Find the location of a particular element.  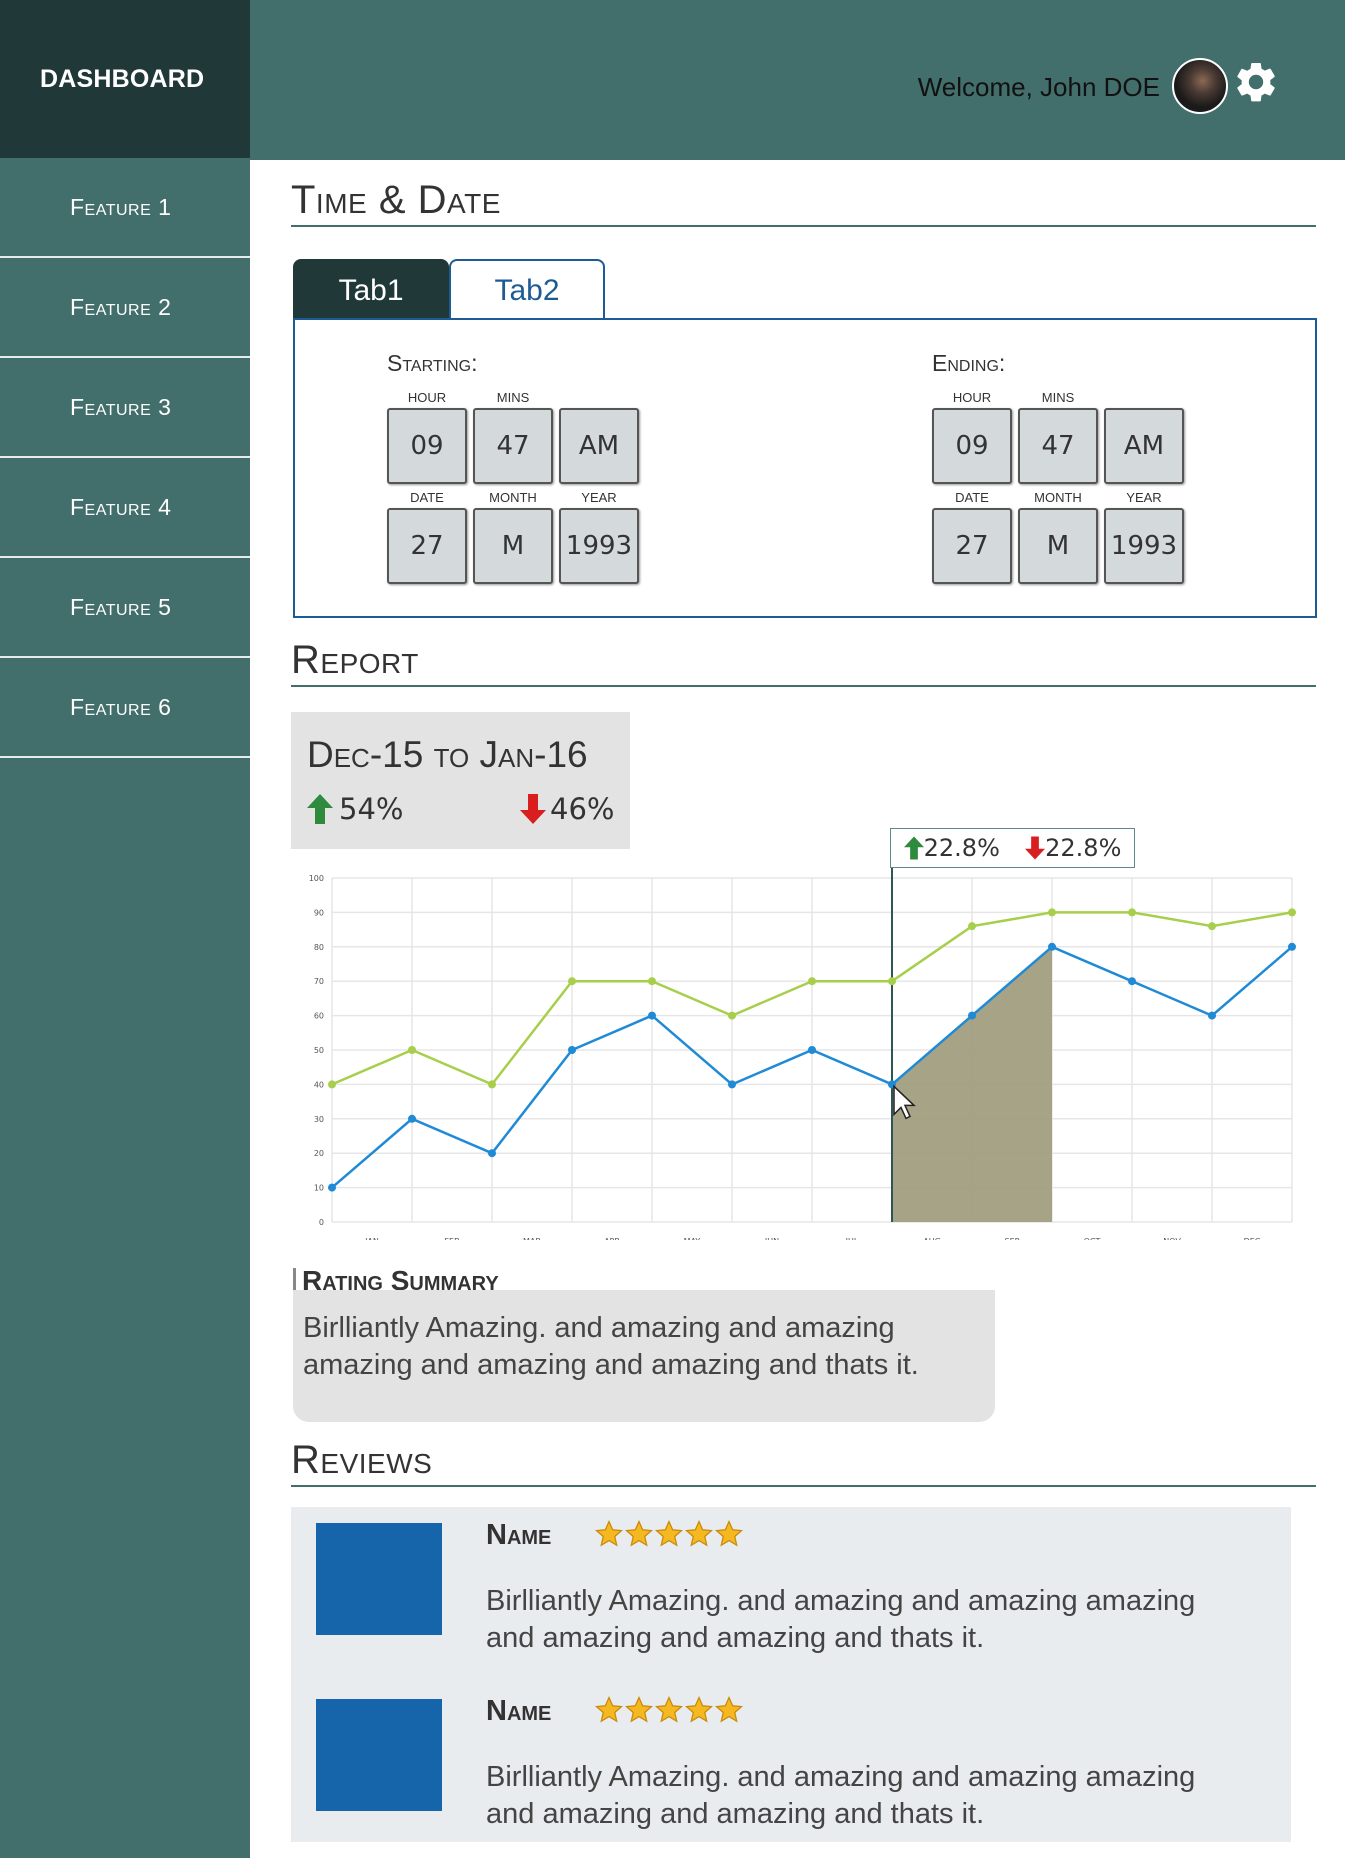

date-label: DATE is located at coordinates (972, 497).